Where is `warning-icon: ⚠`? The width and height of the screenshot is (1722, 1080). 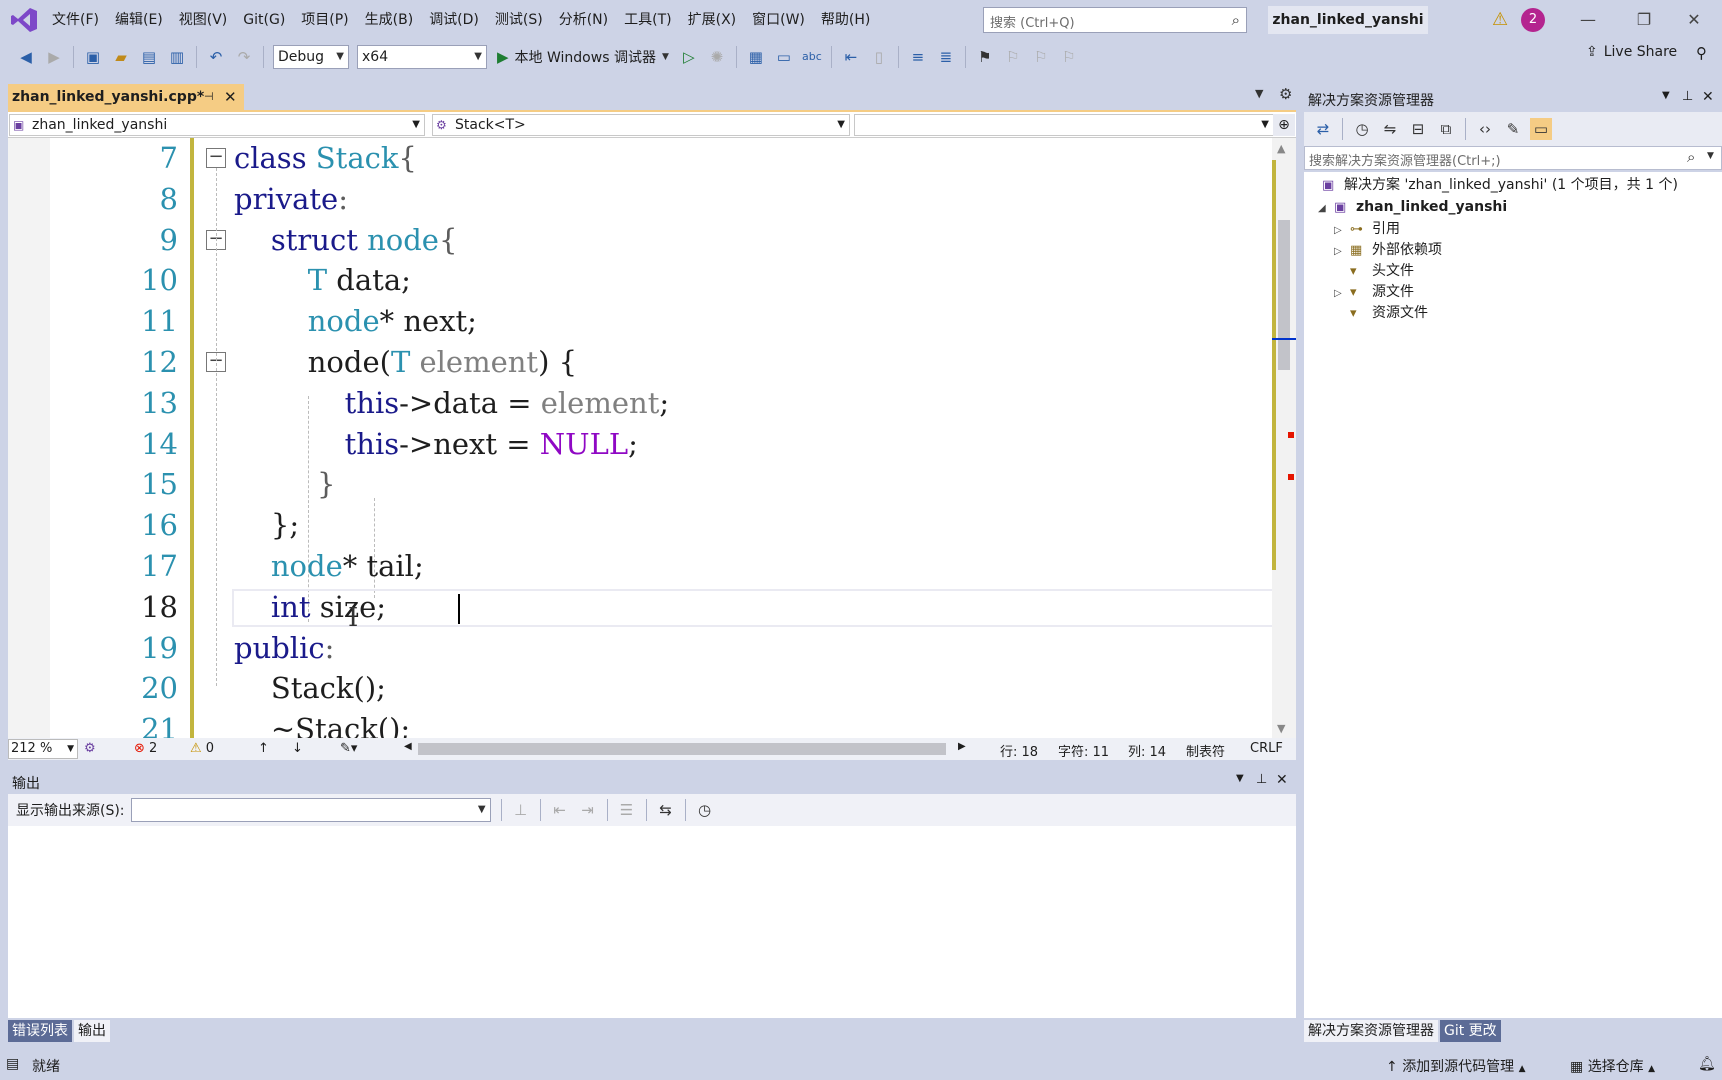 warning-icon: ⚠ is located at coordinates (1500, 19).